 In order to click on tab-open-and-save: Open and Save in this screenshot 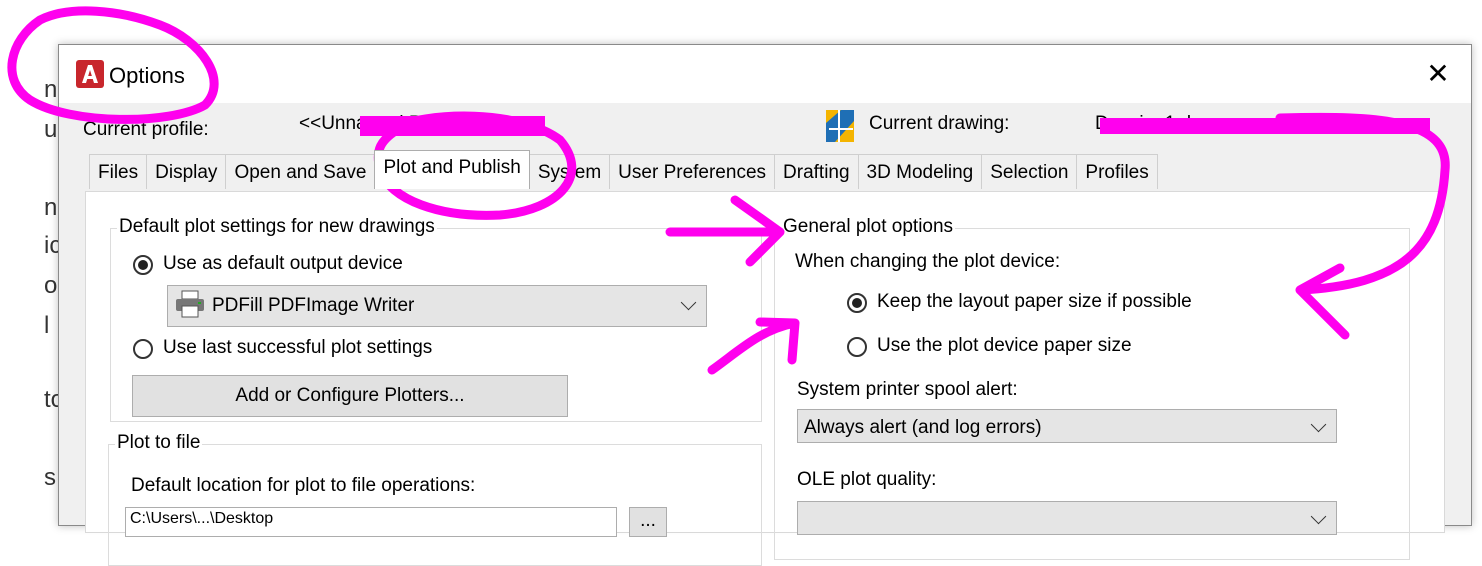, I will do `click(300, 171)`.